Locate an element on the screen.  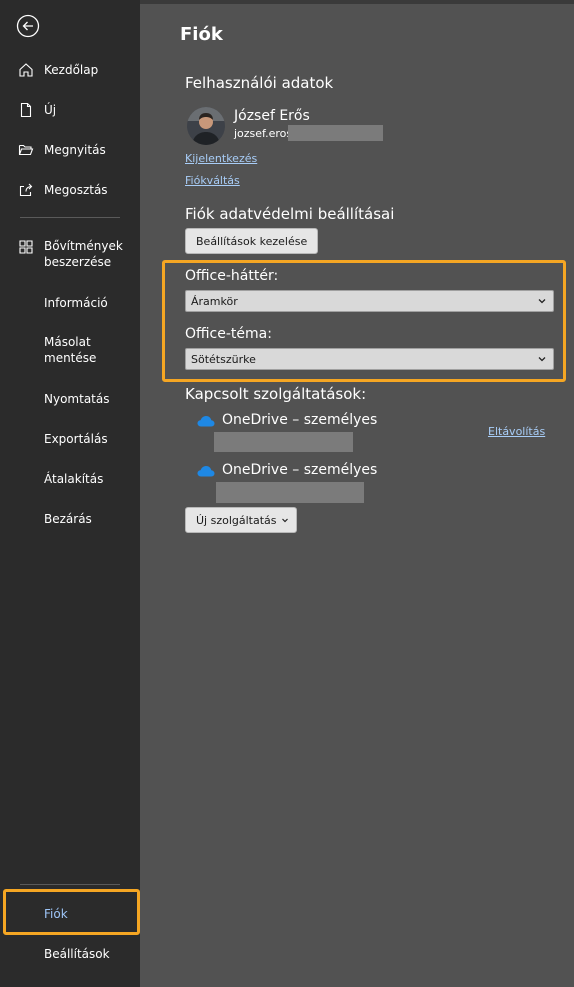
nav-info: Információ is located at coordinates (70, 303).